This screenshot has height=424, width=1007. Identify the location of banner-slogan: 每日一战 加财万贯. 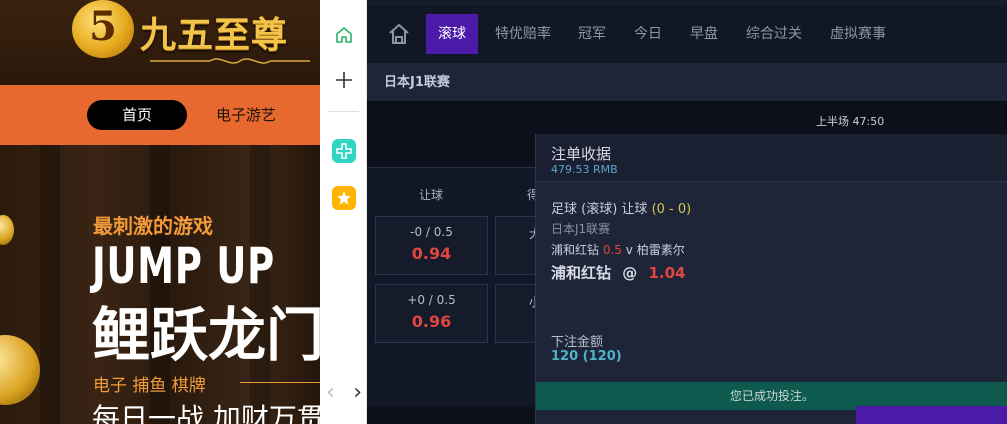
(206, 413).